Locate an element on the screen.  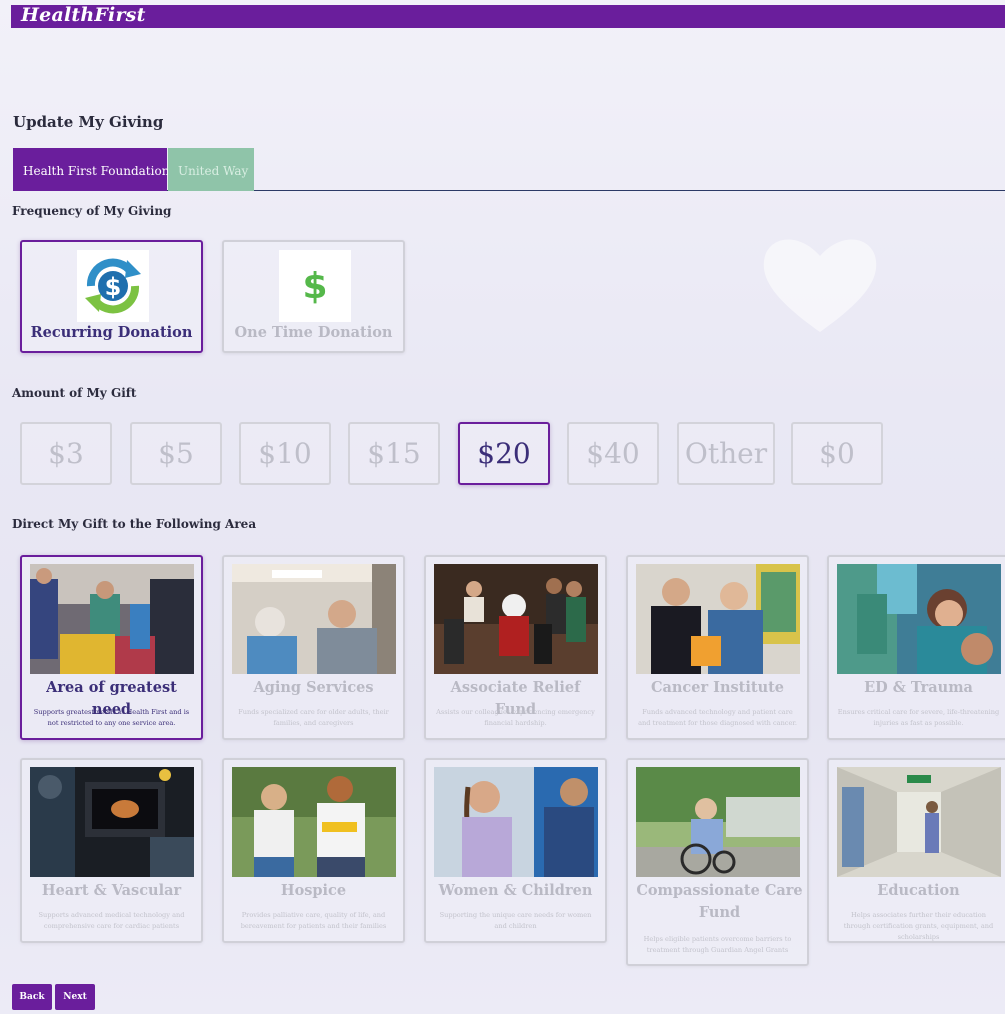
tab-health-first-foundation: Health First Foundation is located at coordinates (91, 169).